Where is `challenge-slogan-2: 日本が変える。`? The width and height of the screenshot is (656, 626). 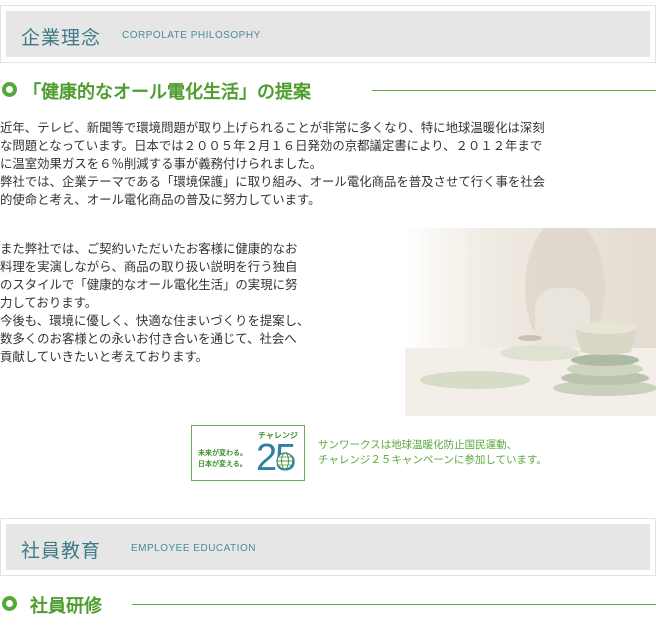 challenge-slogan-2: 日本が変える。 is located at coordinates (222, 464).